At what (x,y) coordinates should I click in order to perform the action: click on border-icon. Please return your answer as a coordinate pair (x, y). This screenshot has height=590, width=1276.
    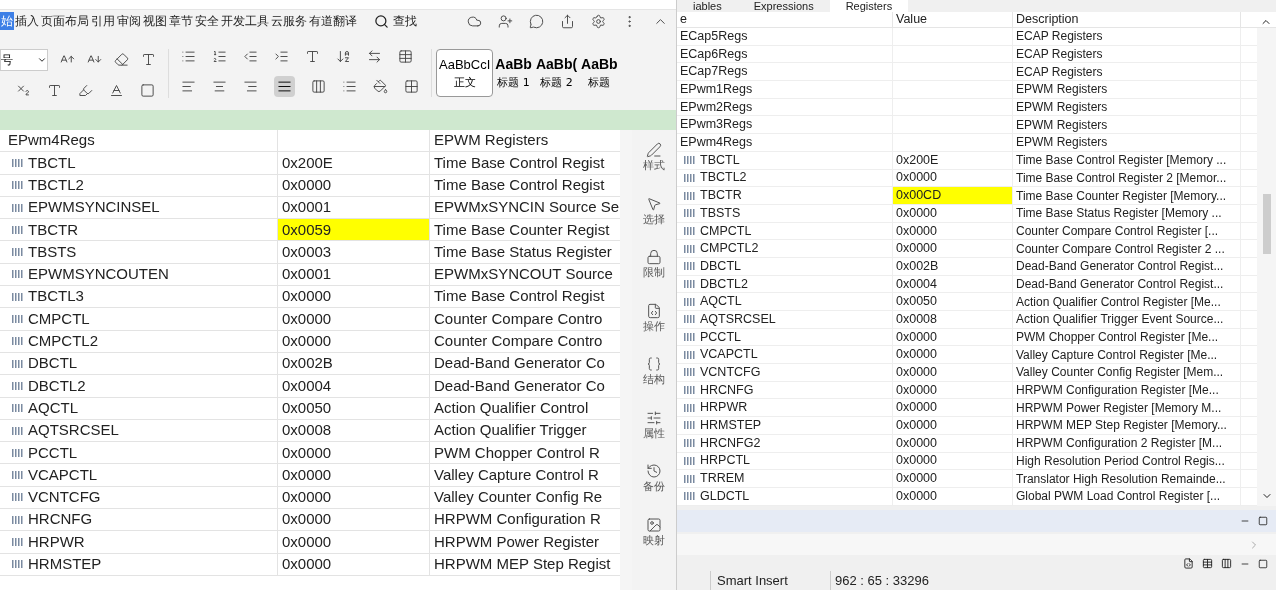
    Looking at the image, I should click on (411, 86).